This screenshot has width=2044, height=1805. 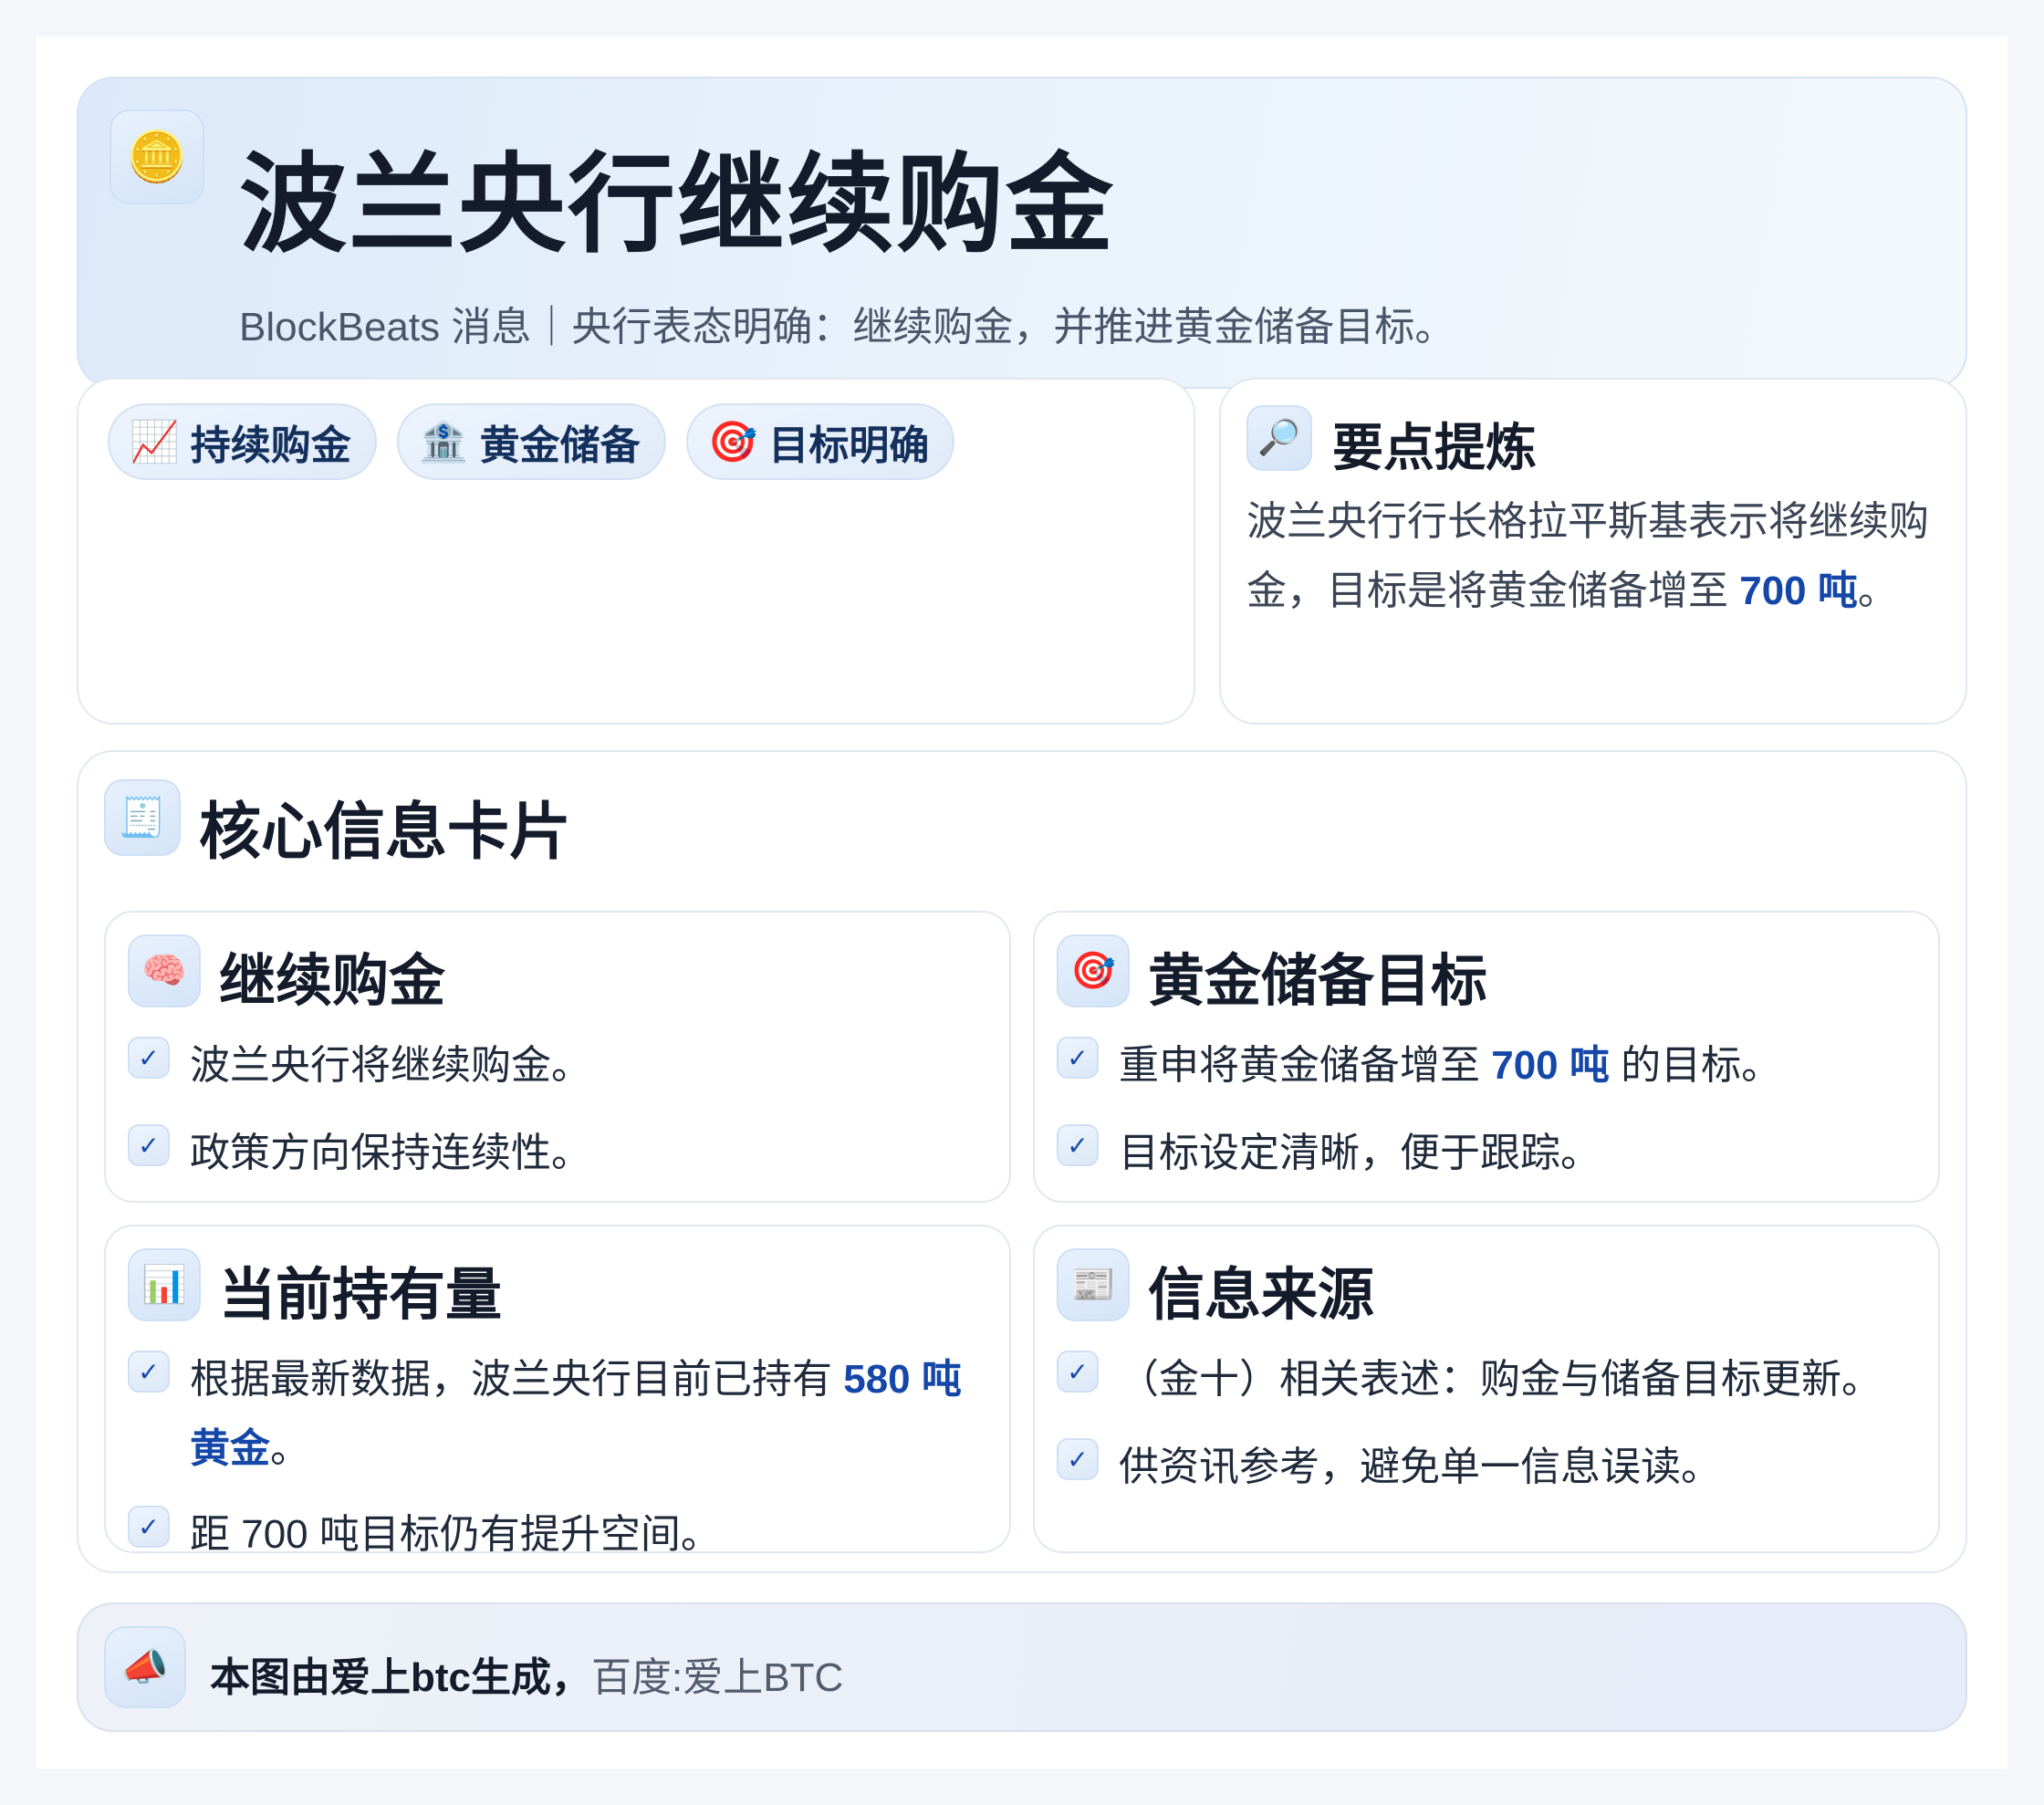 What do you see at coordinates (1450, 1065) in the screenshot?
I see `list-item-text: 重申将黄金储备增至 700 吨 的目标。` at bounding box center [1450, 1065].